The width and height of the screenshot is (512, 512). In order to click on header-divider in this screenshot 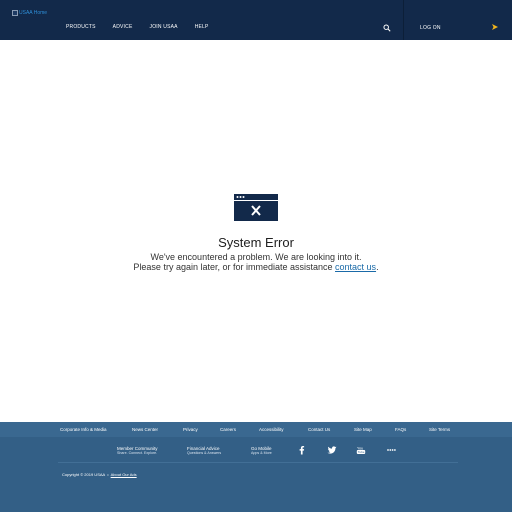, I will do `click(403, 20)`.